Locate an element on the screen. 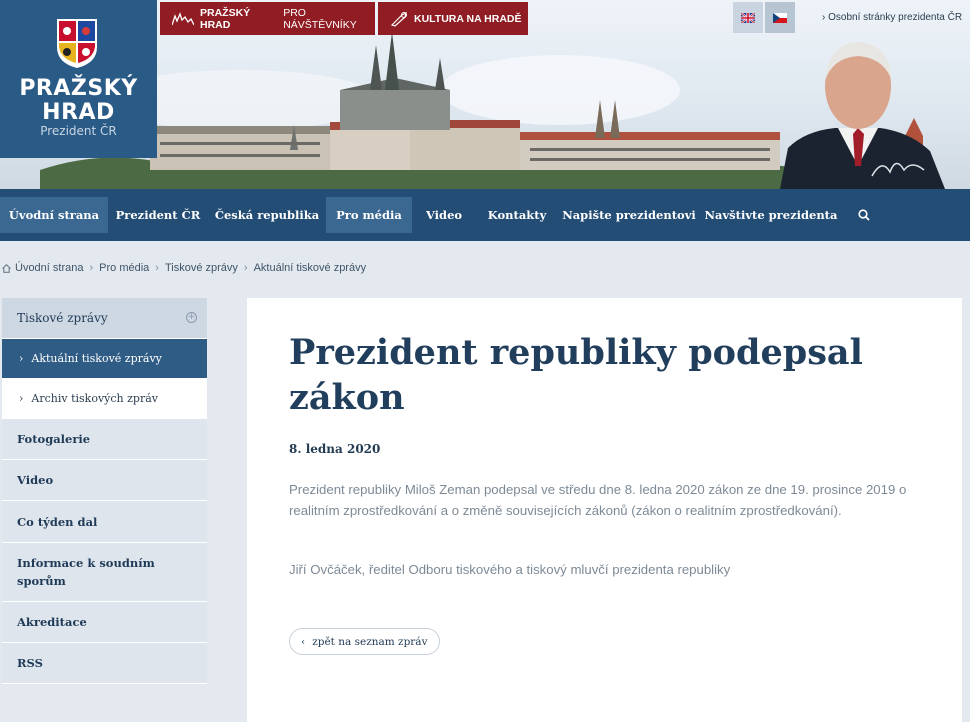  logo-name: PRAŽSKÝ HRAD is located at coordinates (78, 100).